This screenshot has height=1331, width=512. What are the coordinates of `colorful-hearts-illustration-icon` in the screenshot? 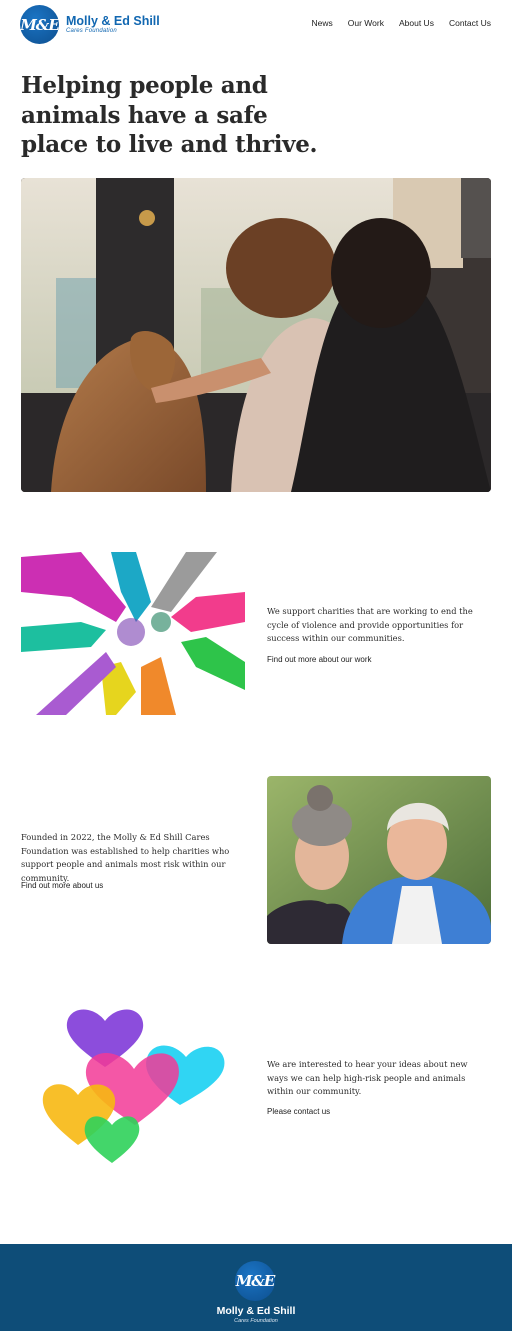 It's located at (133, 1086).